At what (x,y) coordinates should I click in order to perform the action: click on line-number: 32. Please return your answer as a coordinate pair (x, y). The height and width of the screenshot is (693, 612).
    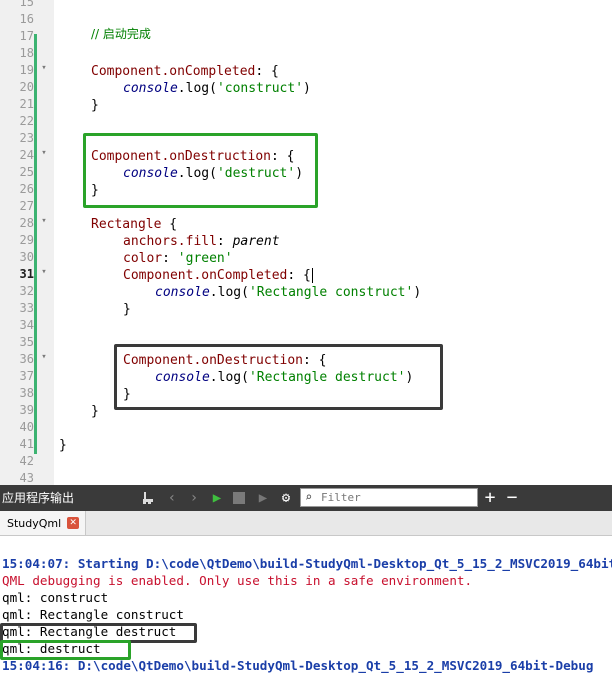
    Looking at the image, I should click on (26, 291).